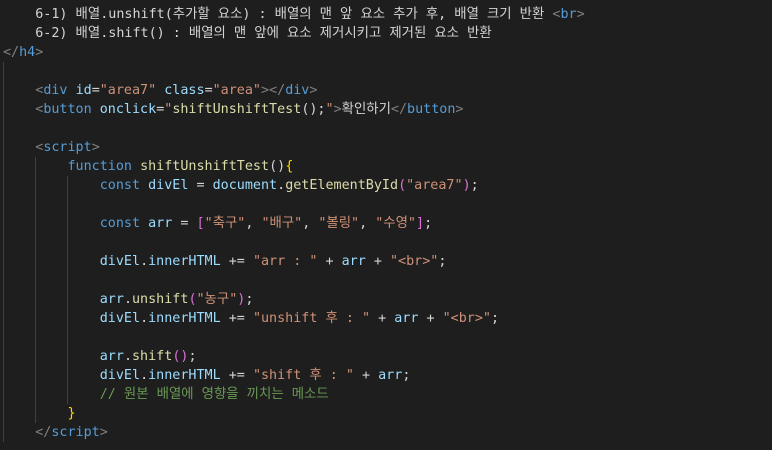  What do you see at coordinates (568, 14) in the screenshot?
I see `code-token: br` at bounding box center [568, 14].